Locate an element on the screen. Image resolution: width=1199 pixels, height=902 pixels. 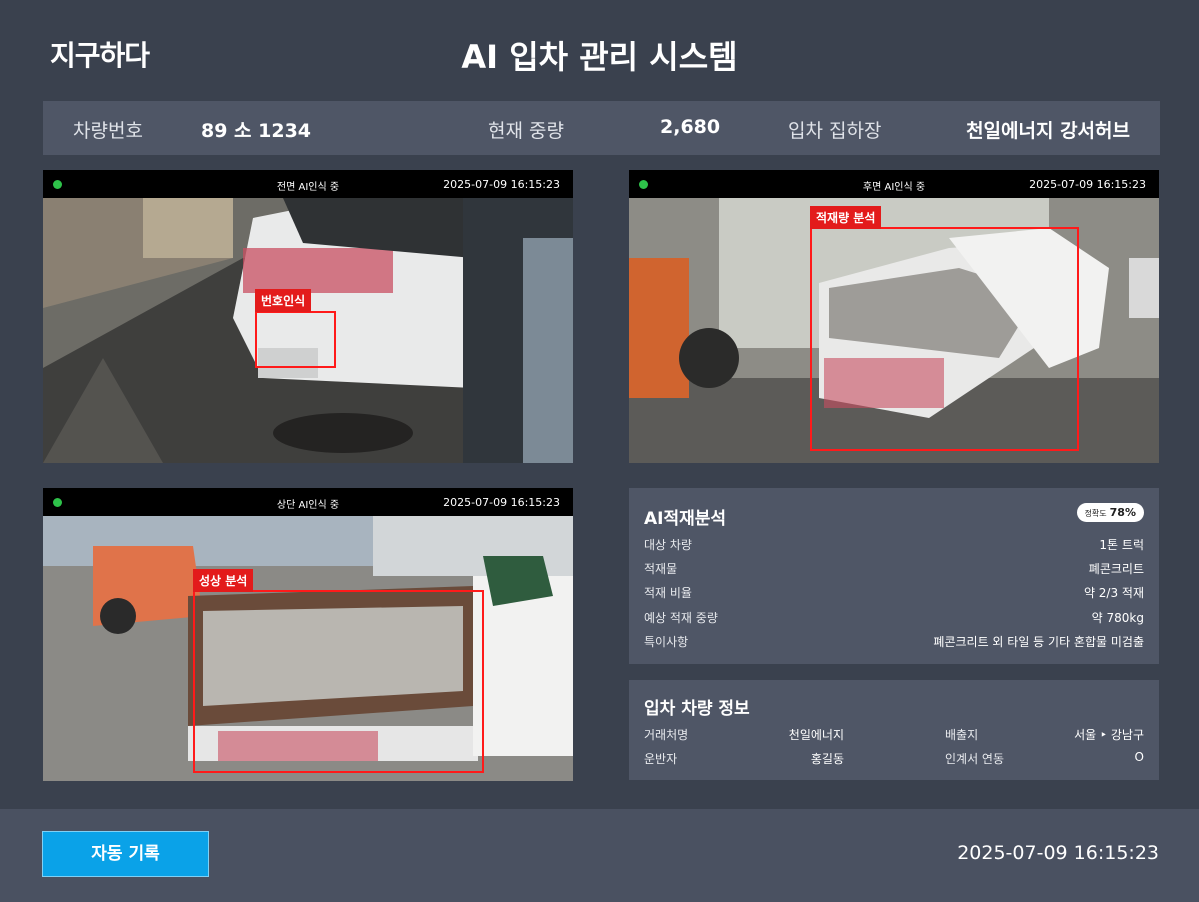
footer-bar: 자동 기록 2025-07-09 16:15:23 is located at coordinates (599, 855).